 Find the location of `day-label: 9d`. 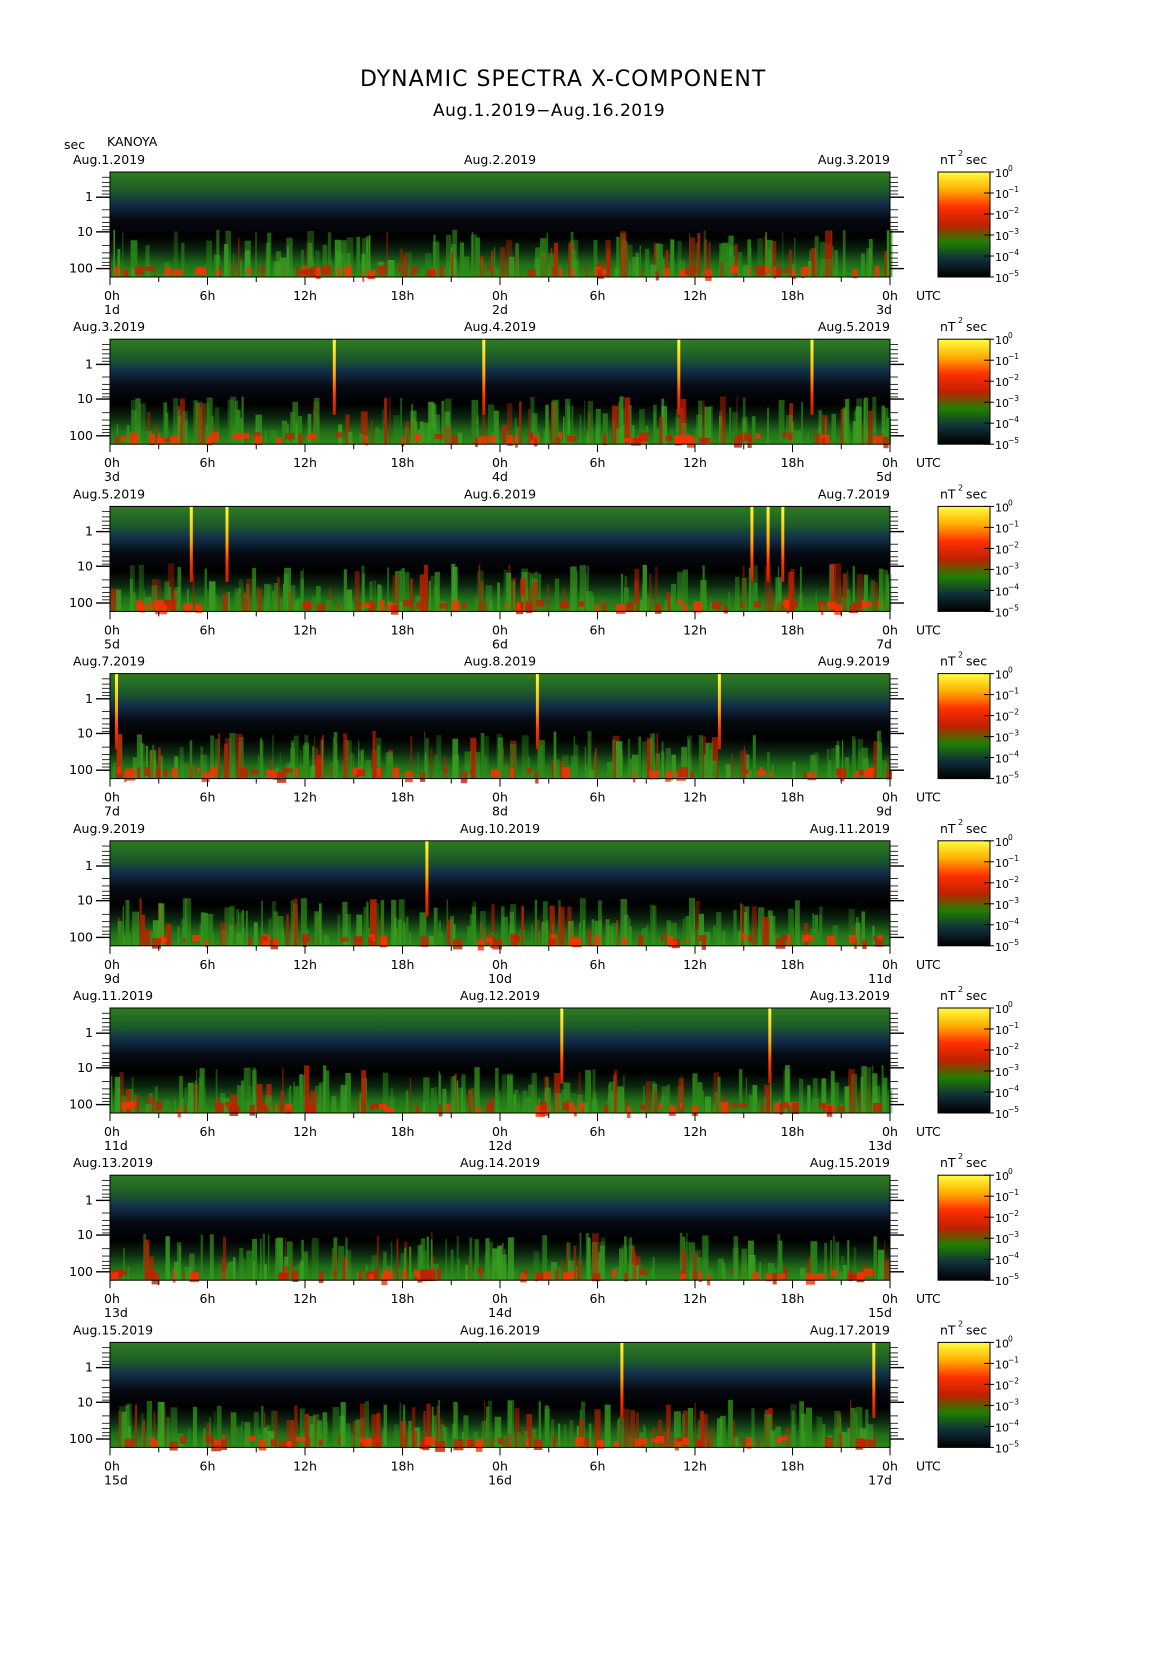

day-label: 9d is located at coordinates (884, 811).